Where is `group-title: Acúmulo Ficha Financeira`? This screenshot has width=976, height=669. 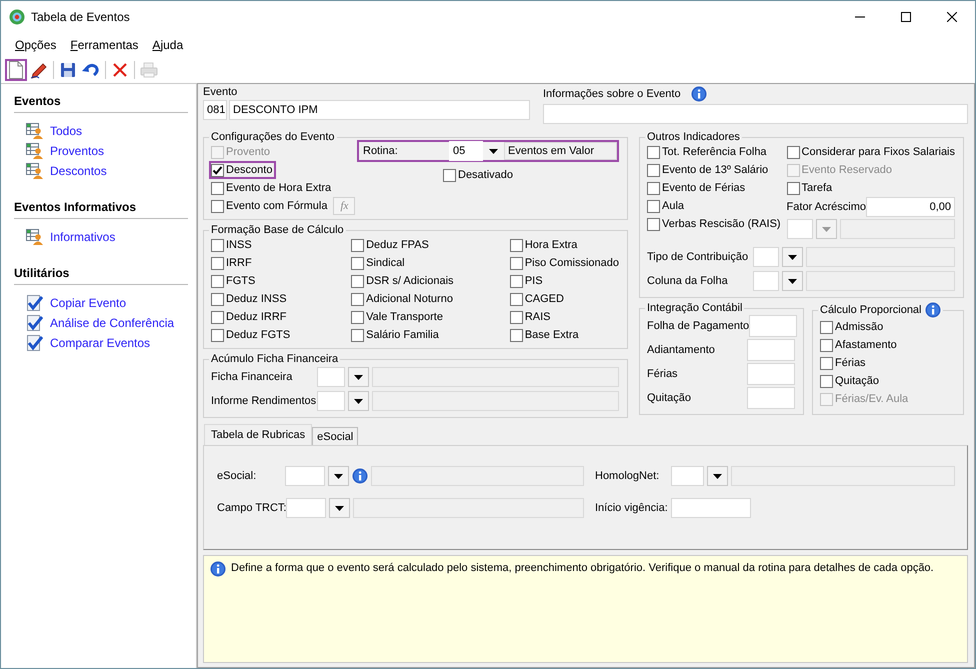
group-title: Acúmulo Ficha Financeira is located at coordinates (275, 359).